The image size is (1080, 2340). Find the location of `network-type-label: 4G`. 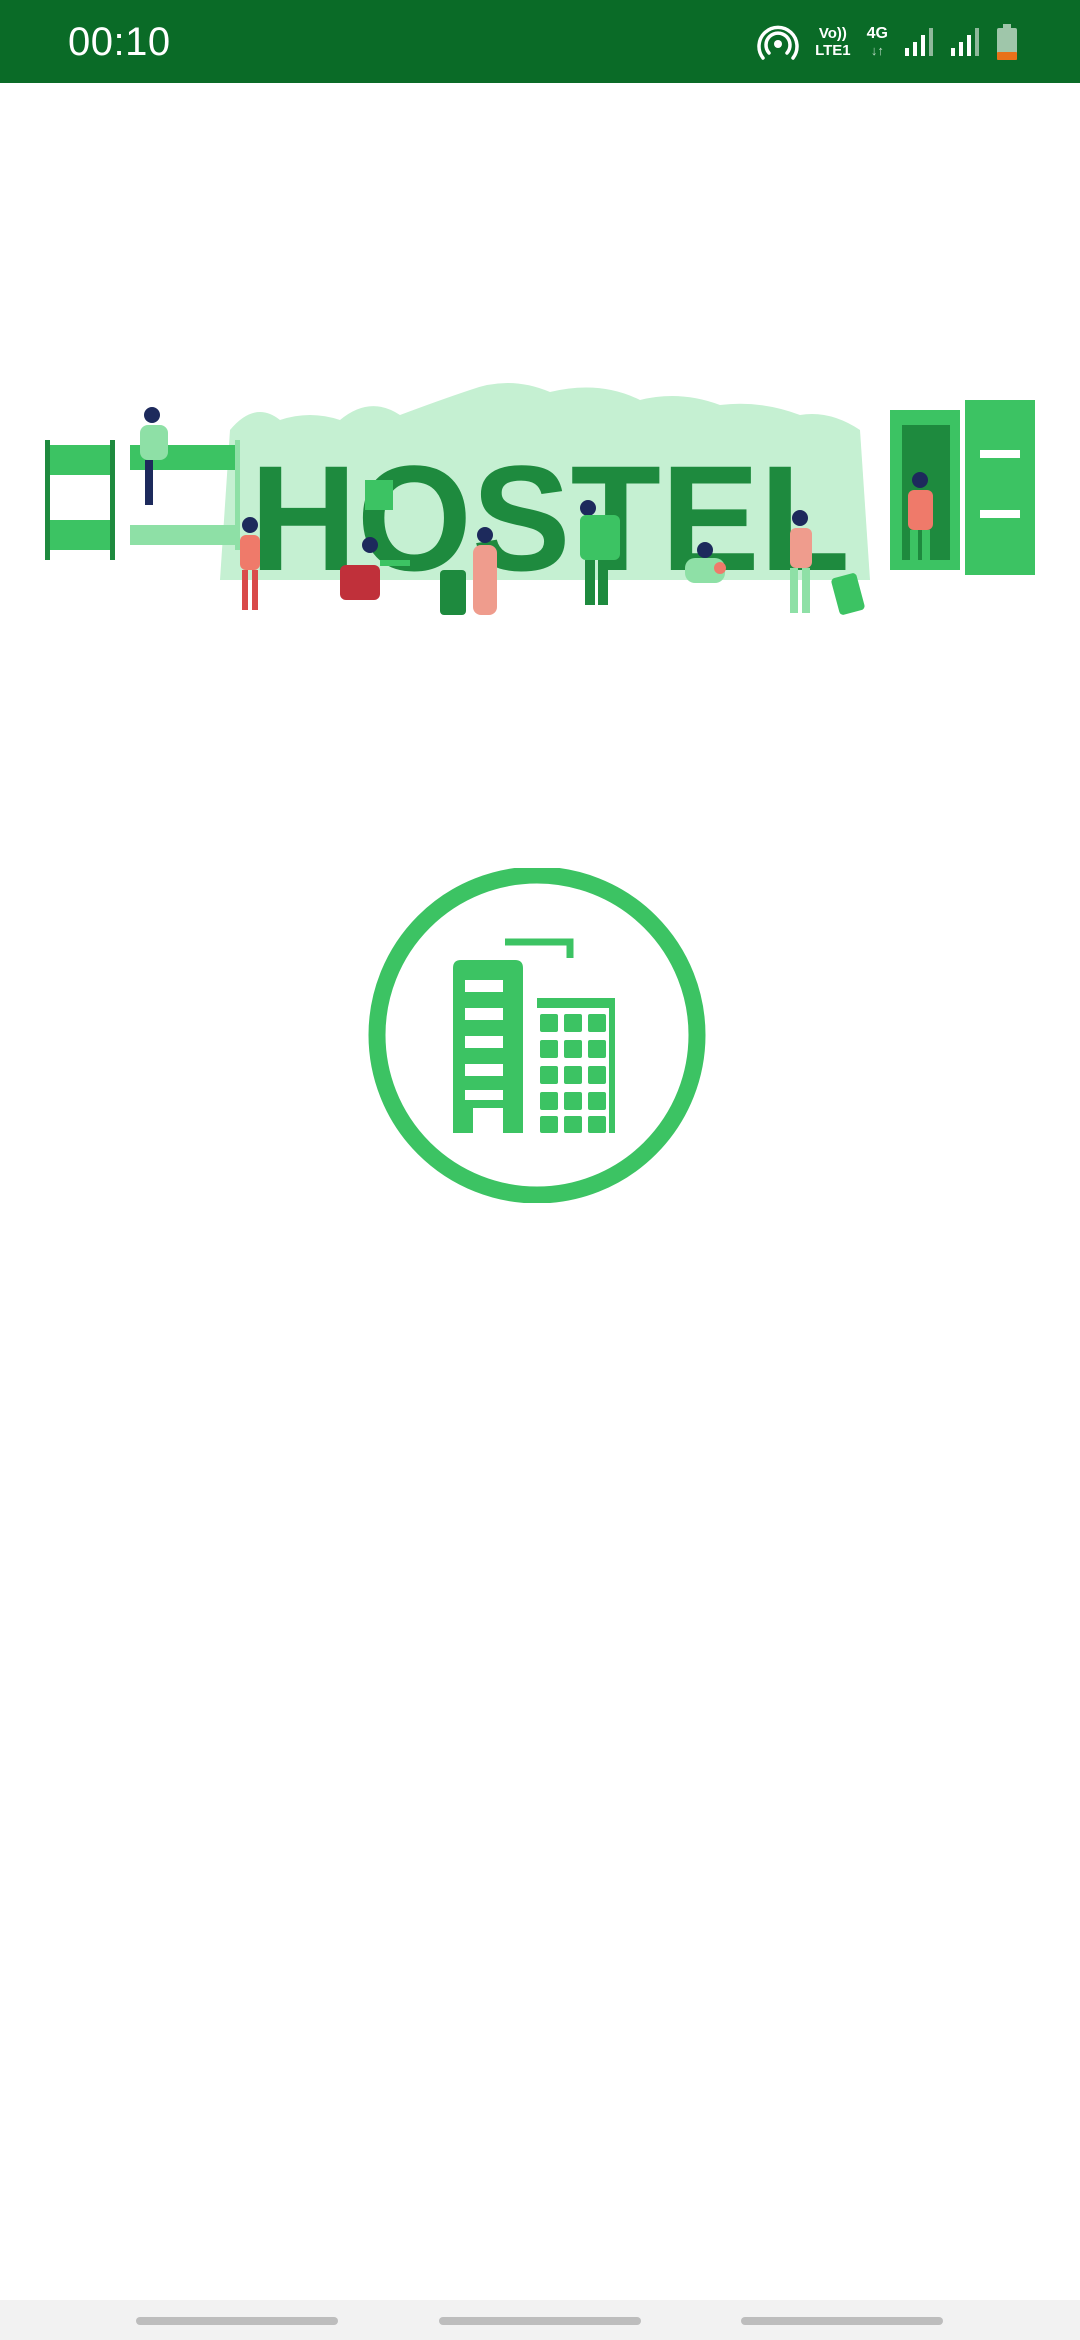

network-type-label: 4G is located at coordinates (877, 33).